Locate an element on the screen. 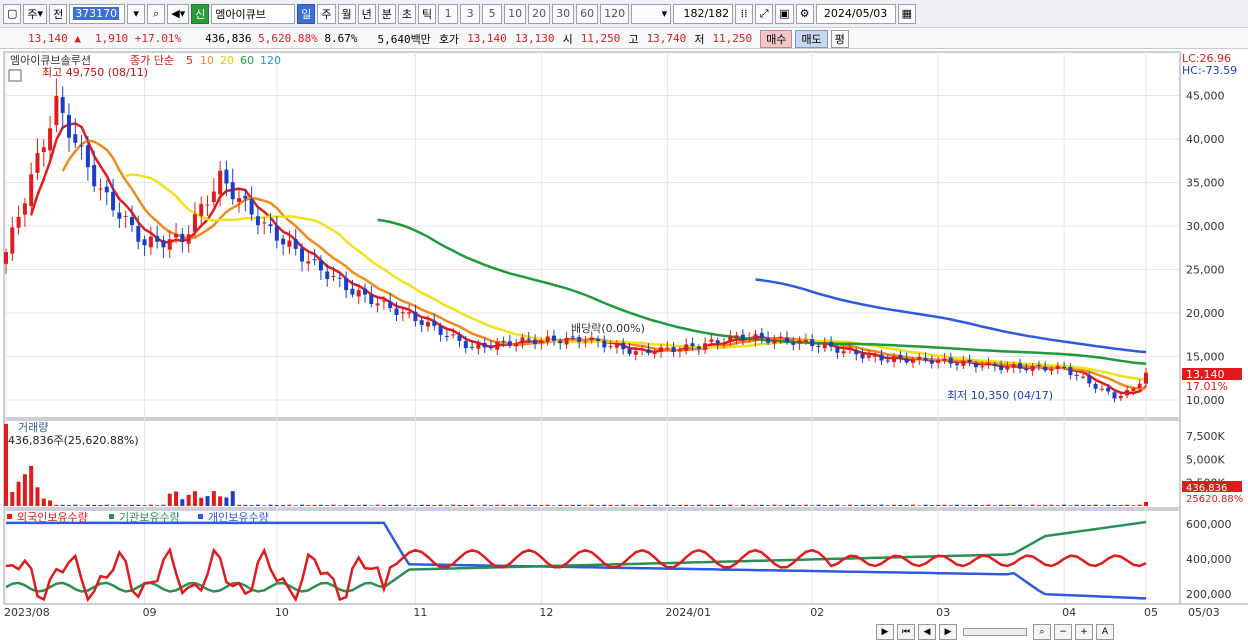 Image resolution: width=1248 pixels, height=643 pixels. period-second: 초 is located at coordinates (407, 13).